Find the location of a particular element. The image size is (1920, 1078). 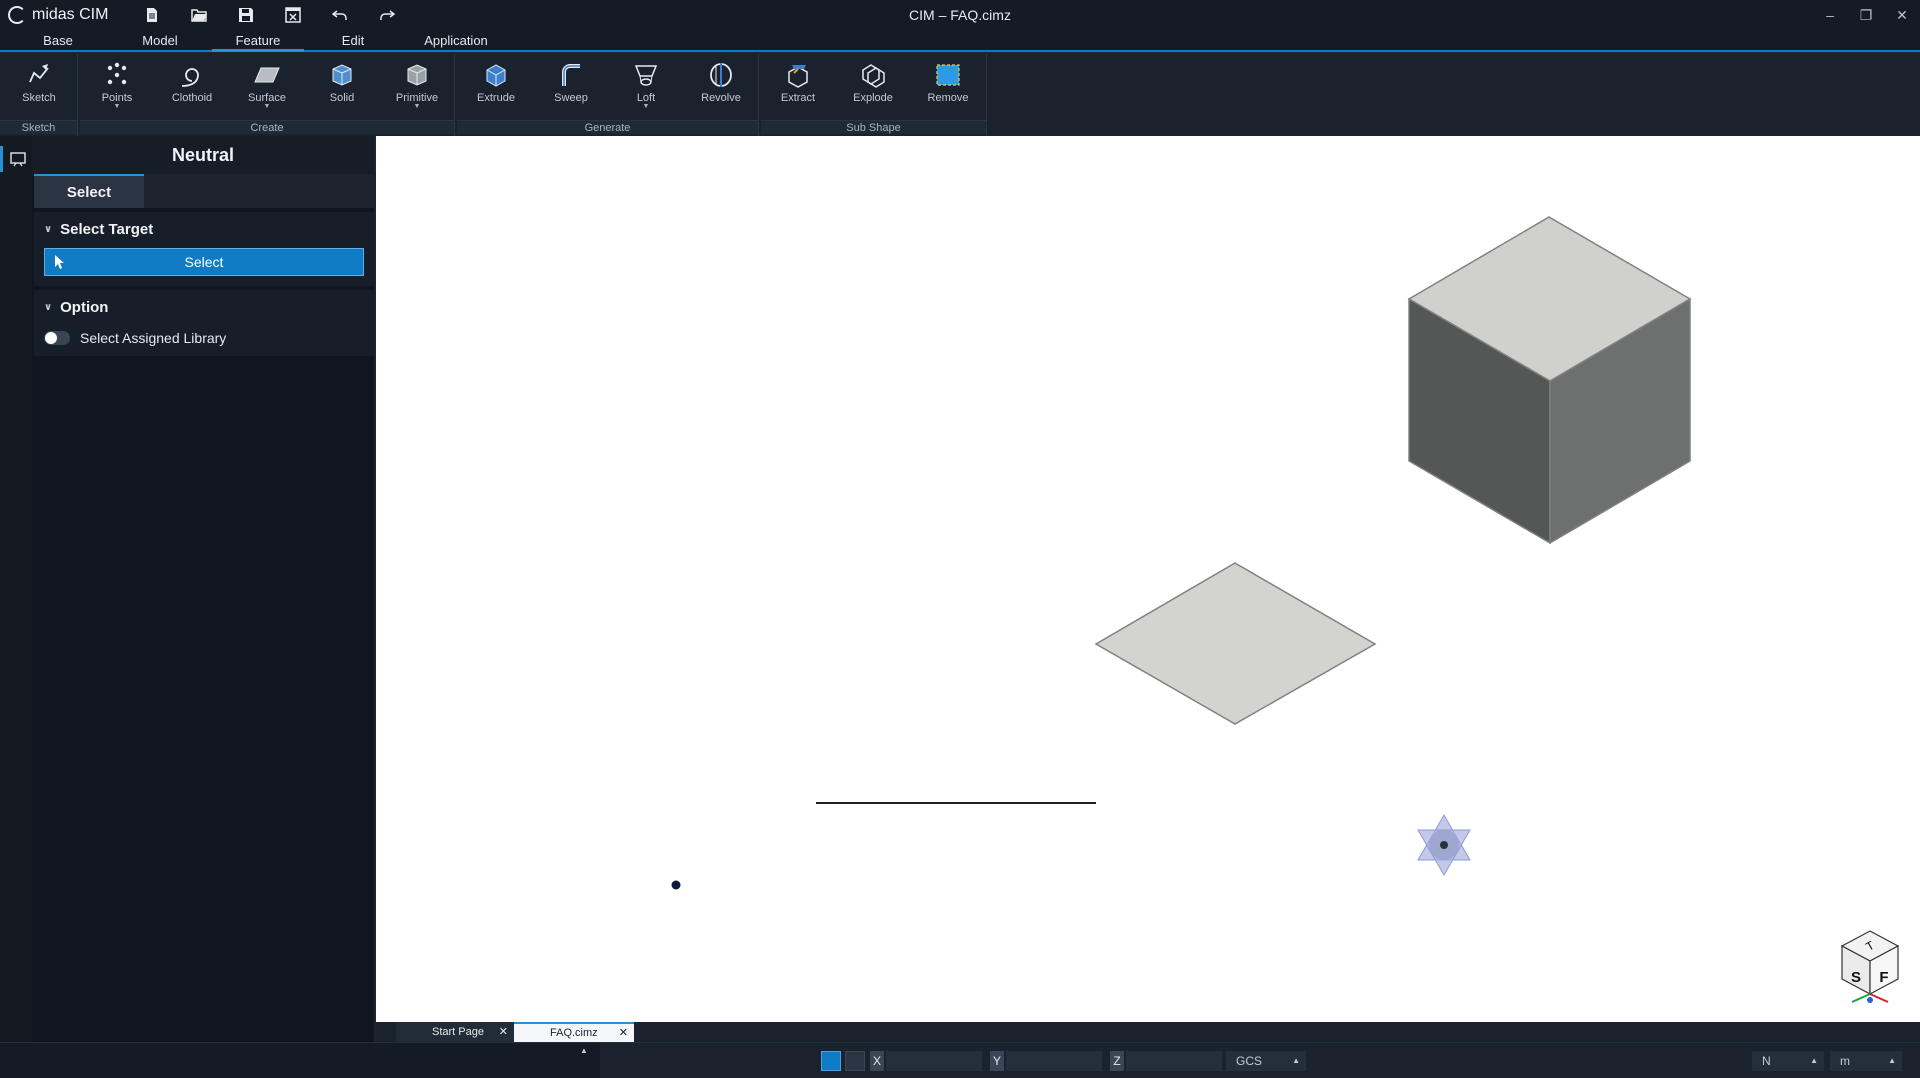

restore-icon: ❐ is located at coordinates (1866, 15).